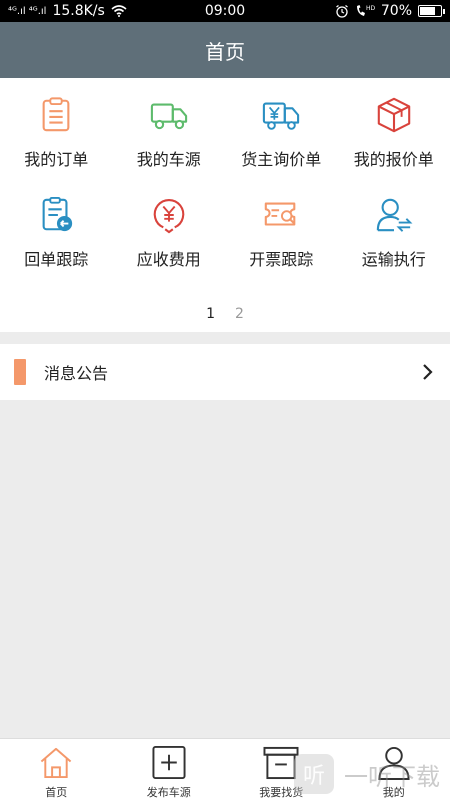  What do you see at coordinates (393, 259) in the screenshot?
I see `grid-label: 运输执行` at bounding box center [393, 259].